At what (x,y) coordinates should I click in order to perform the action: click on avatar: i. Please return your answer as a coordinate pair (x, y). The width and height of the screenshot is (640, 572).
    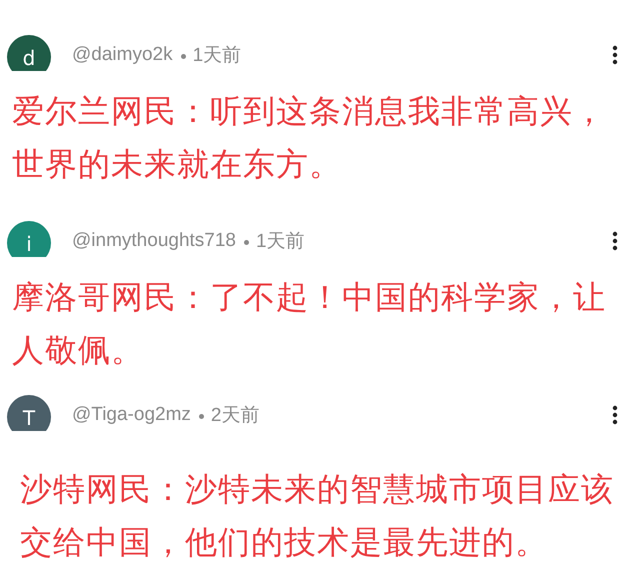
    Looking at the image, I should click on (29, 239).